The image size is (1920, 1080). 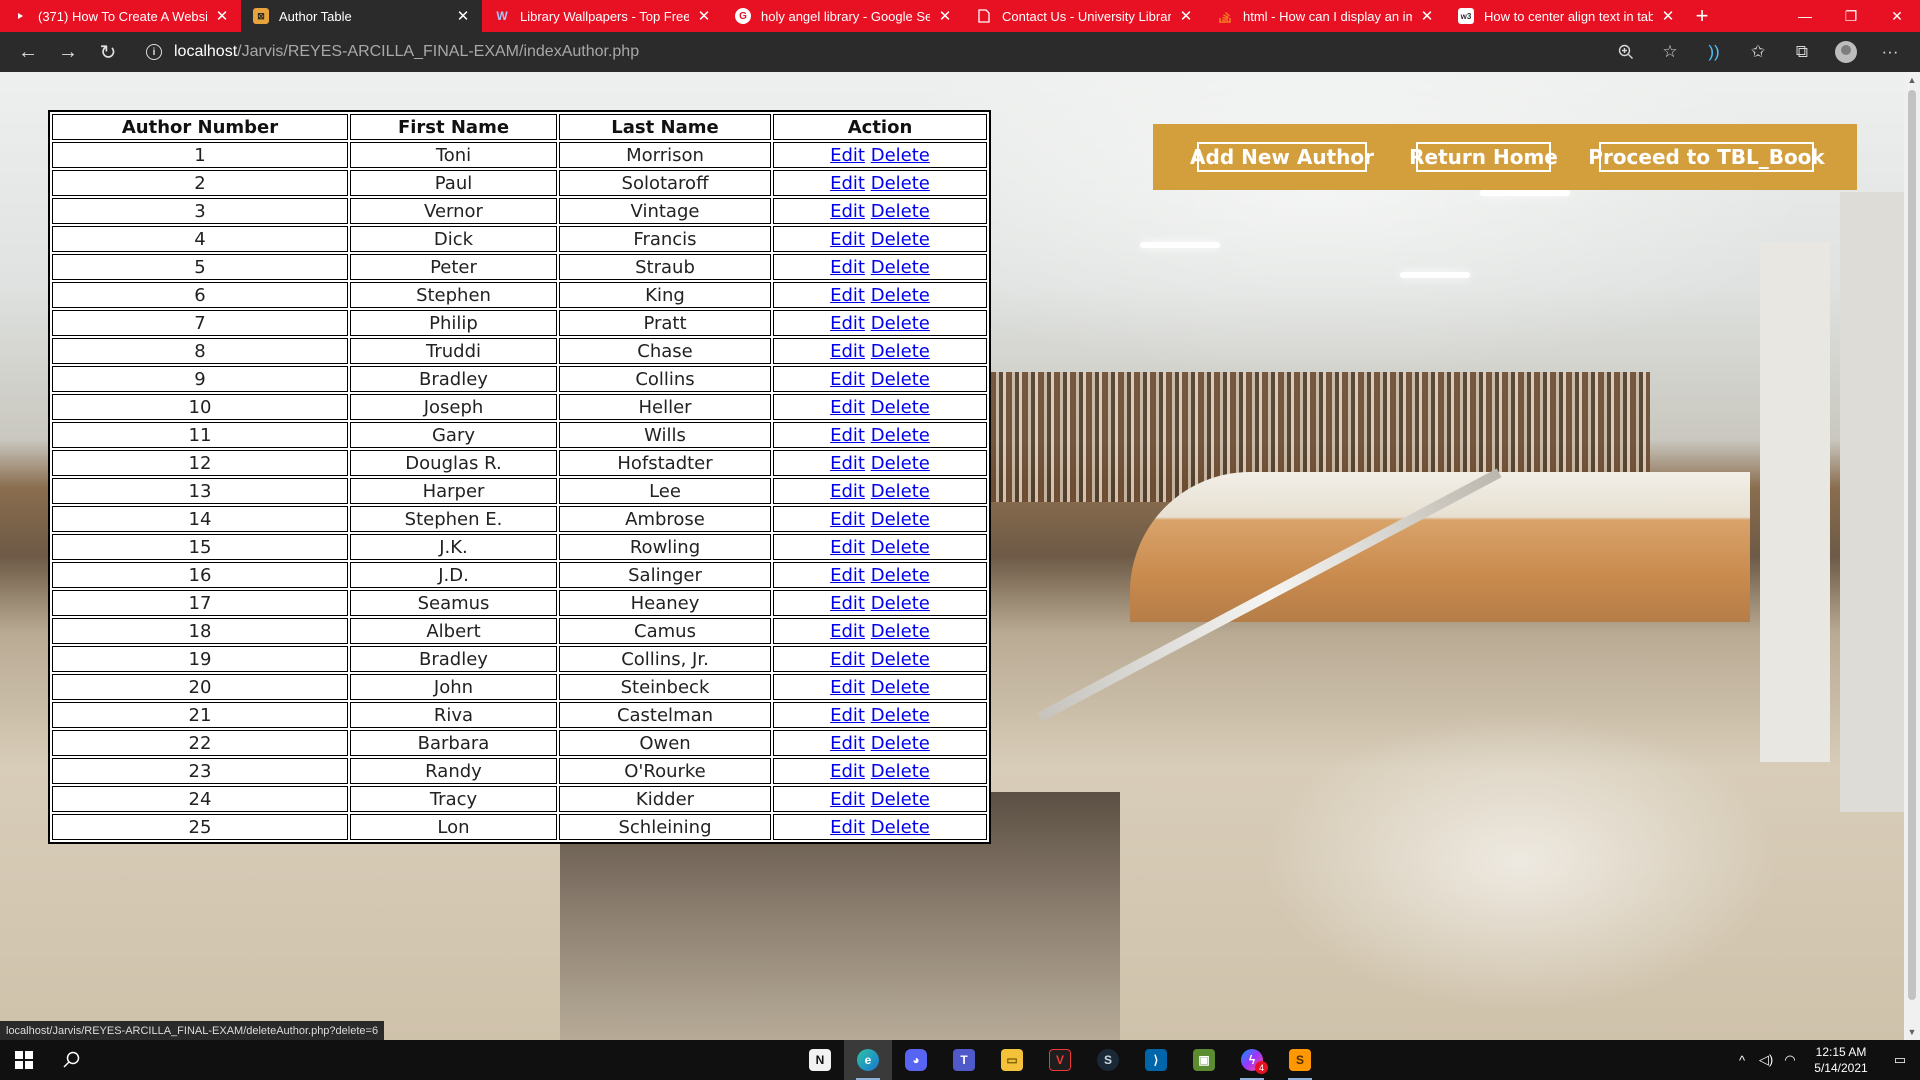 I want to click on windows-start-icon, so click(x=24, y=1060).